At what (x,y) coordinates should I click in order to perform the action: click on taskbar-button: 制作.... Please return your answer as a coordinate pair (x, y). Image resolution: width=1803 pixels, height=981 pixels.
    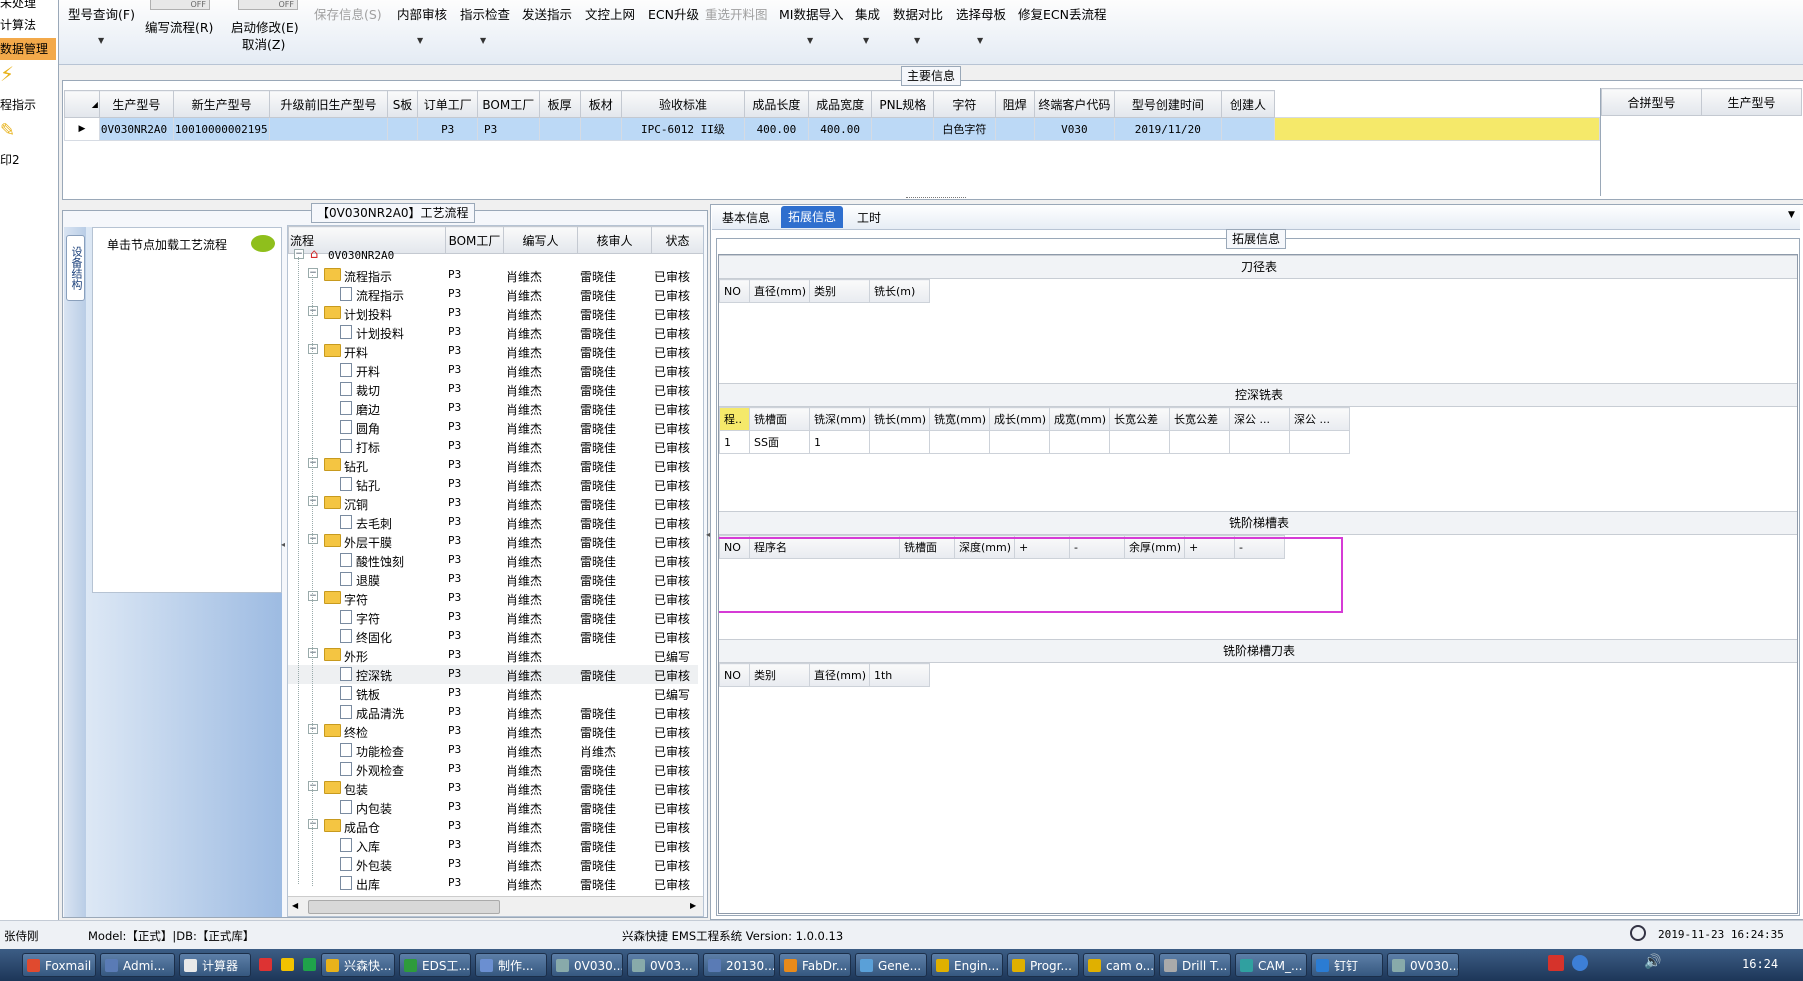
    Looking at the image, I should click on (511, 965).